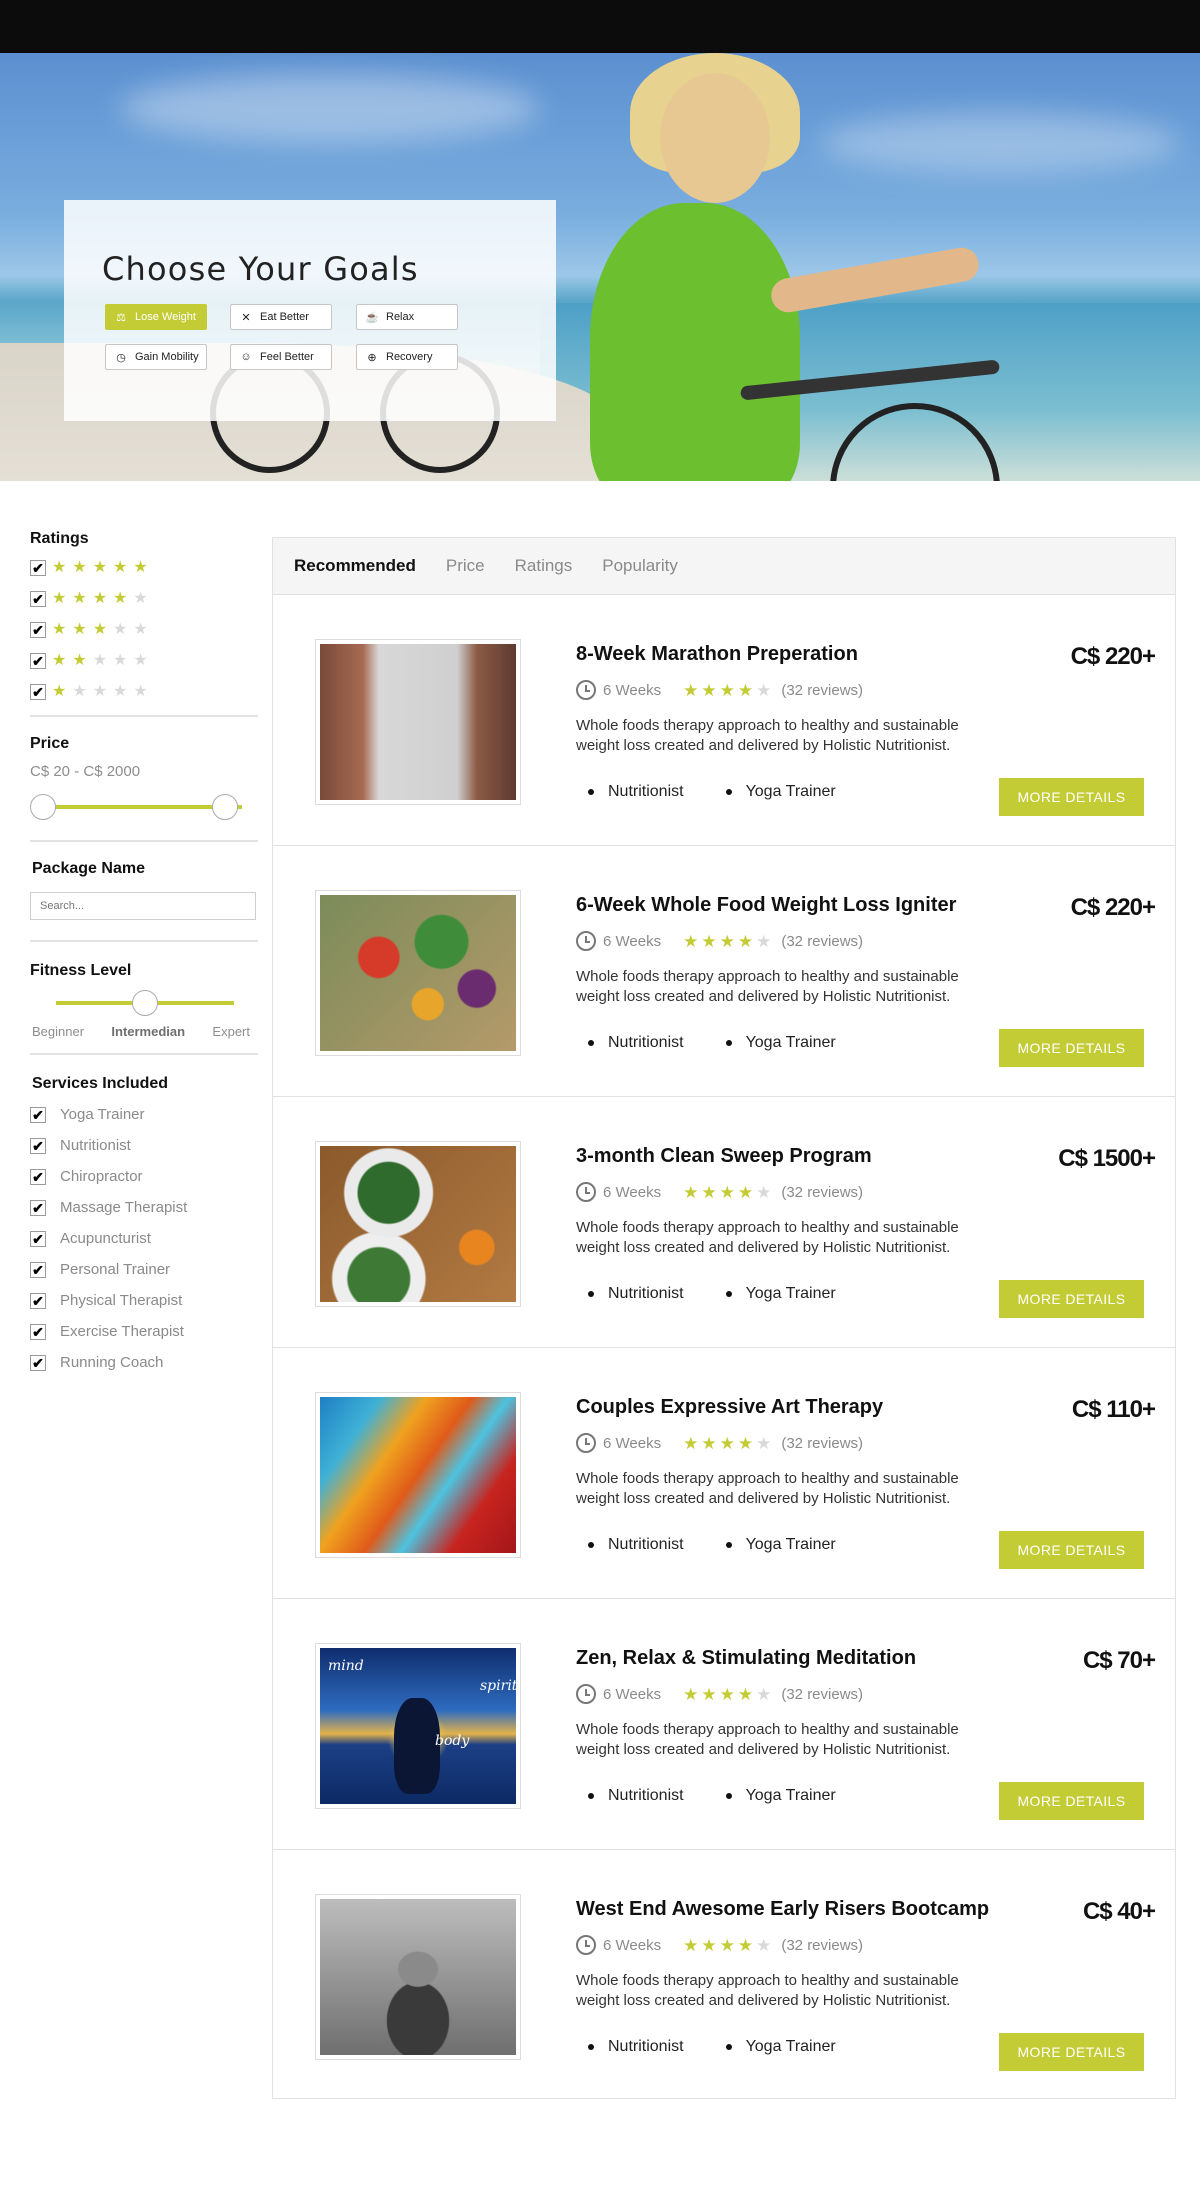 This screenshot has width=1200, height=2197. Describe the element at coordinates (143, 906) in the screenshot. I see `package-search-input` at that location.